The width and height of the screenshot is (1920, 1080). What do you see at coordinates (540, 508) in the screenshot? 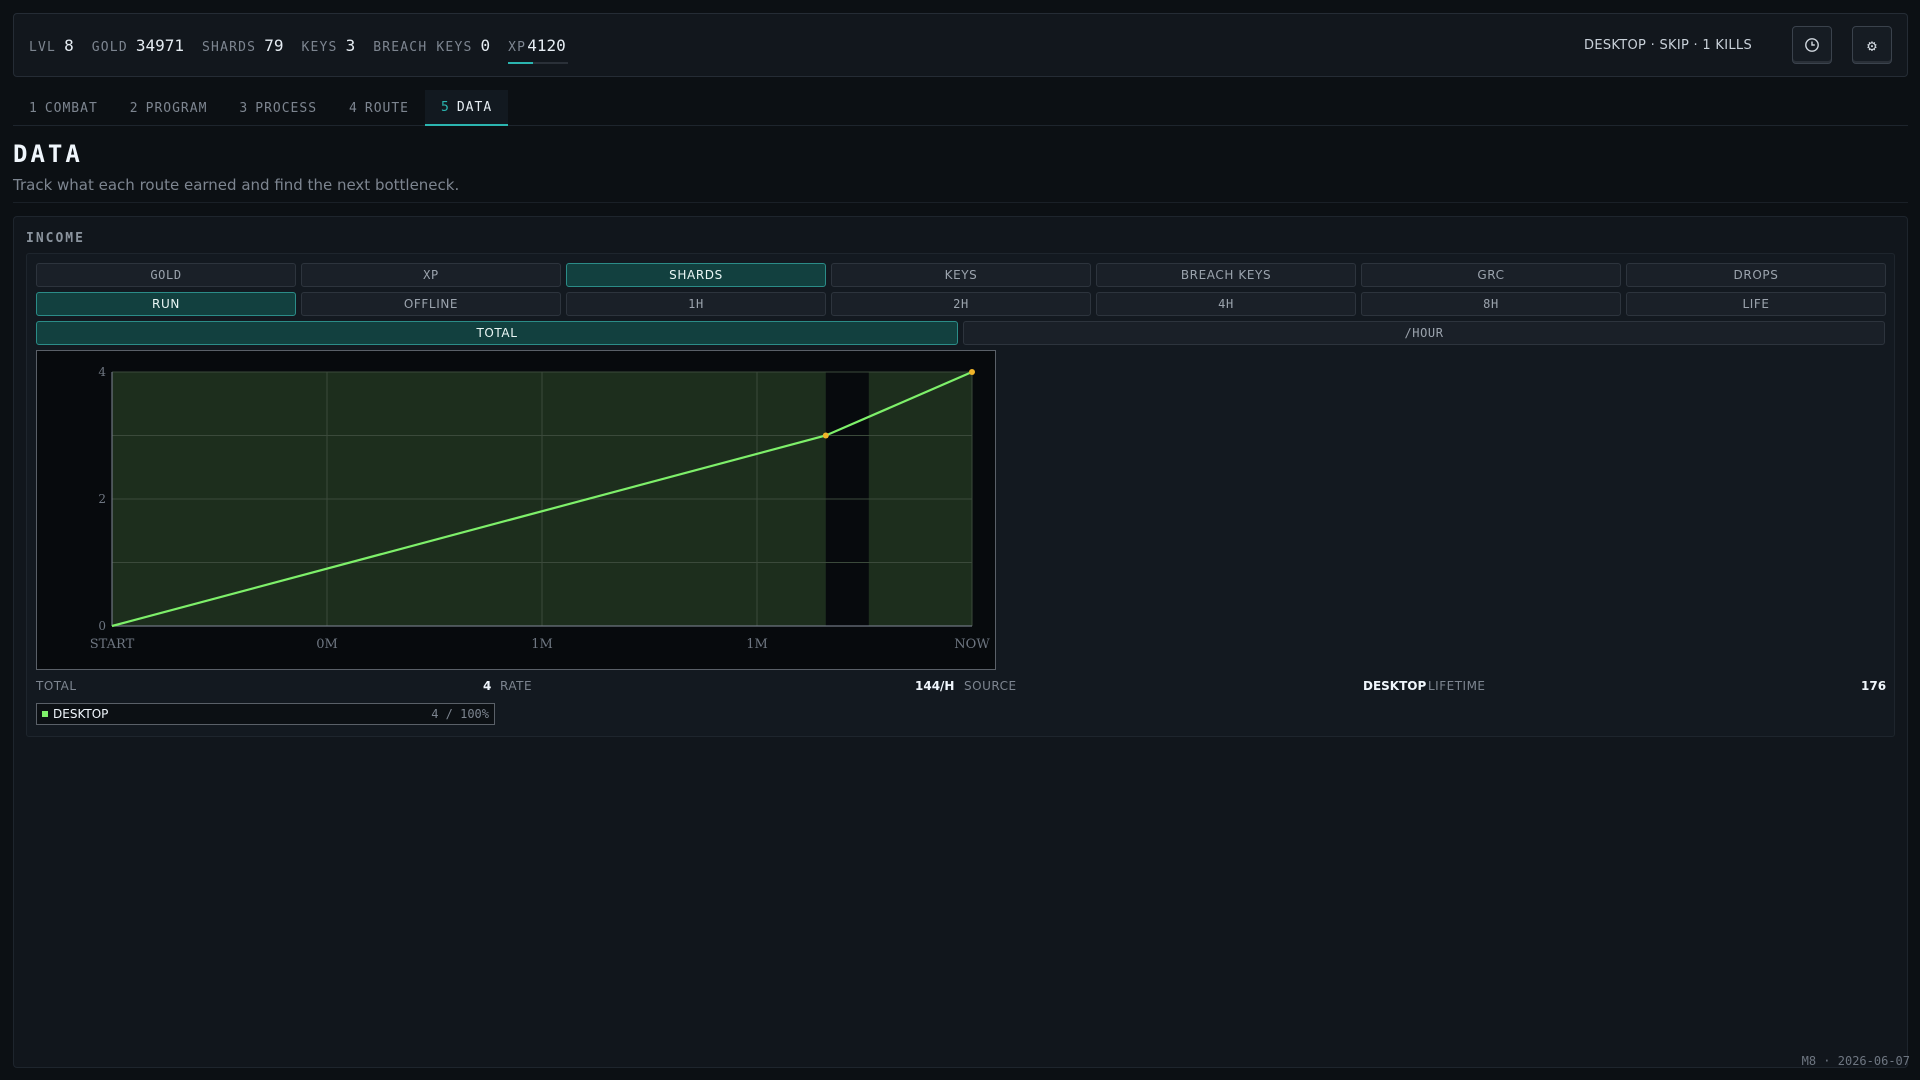
I see `income-chart-svg: 0 2 4 START 0M 1M 1M NOW` at bounding box center [540, 508].